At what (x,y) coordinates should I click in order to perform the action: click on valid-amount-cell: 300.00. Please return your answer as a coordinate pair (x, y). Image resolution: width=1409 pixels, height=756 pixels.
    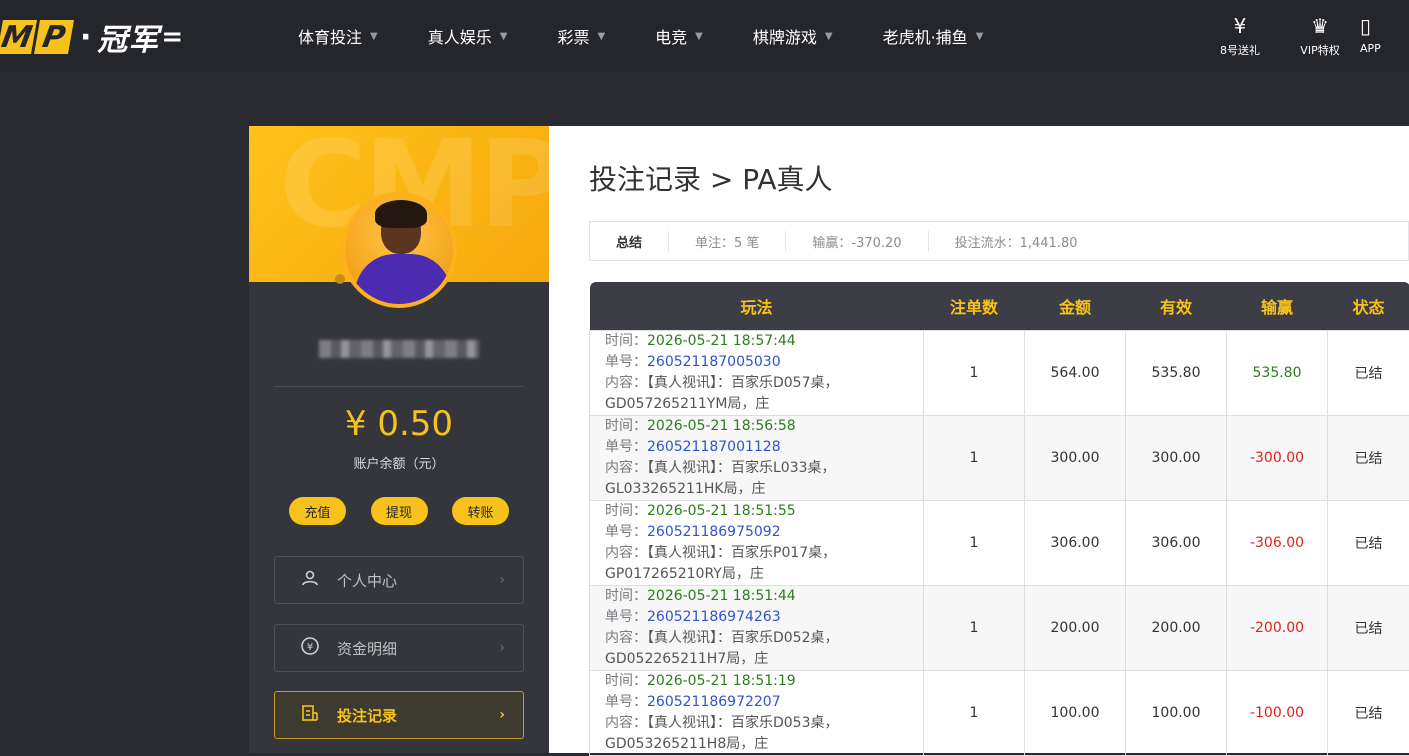
    Looking at the image, I should click on (1176, 457).